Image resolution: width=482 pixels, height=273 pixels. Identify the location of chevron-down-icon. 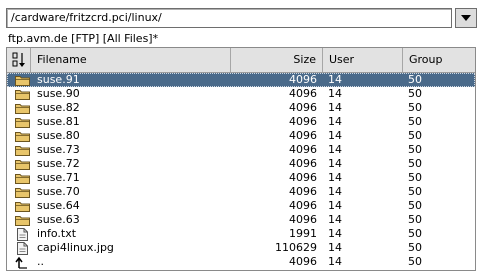
(466, 18).